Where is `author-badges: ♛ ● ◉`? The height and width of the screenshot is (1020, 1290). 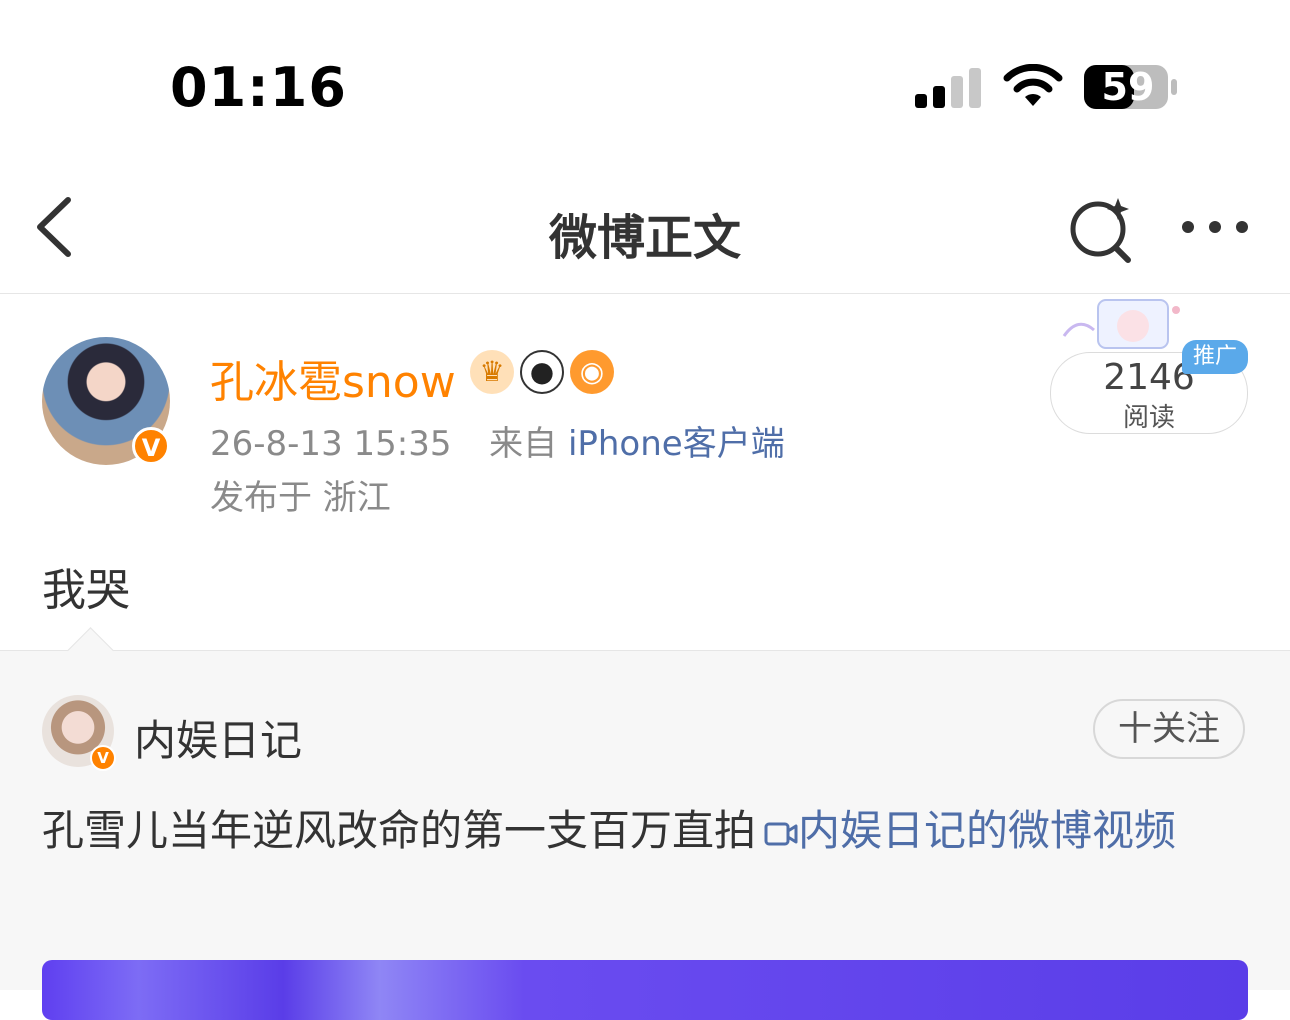
author-badges: ♛ ● ◉ is located at coordinates (545, 373).